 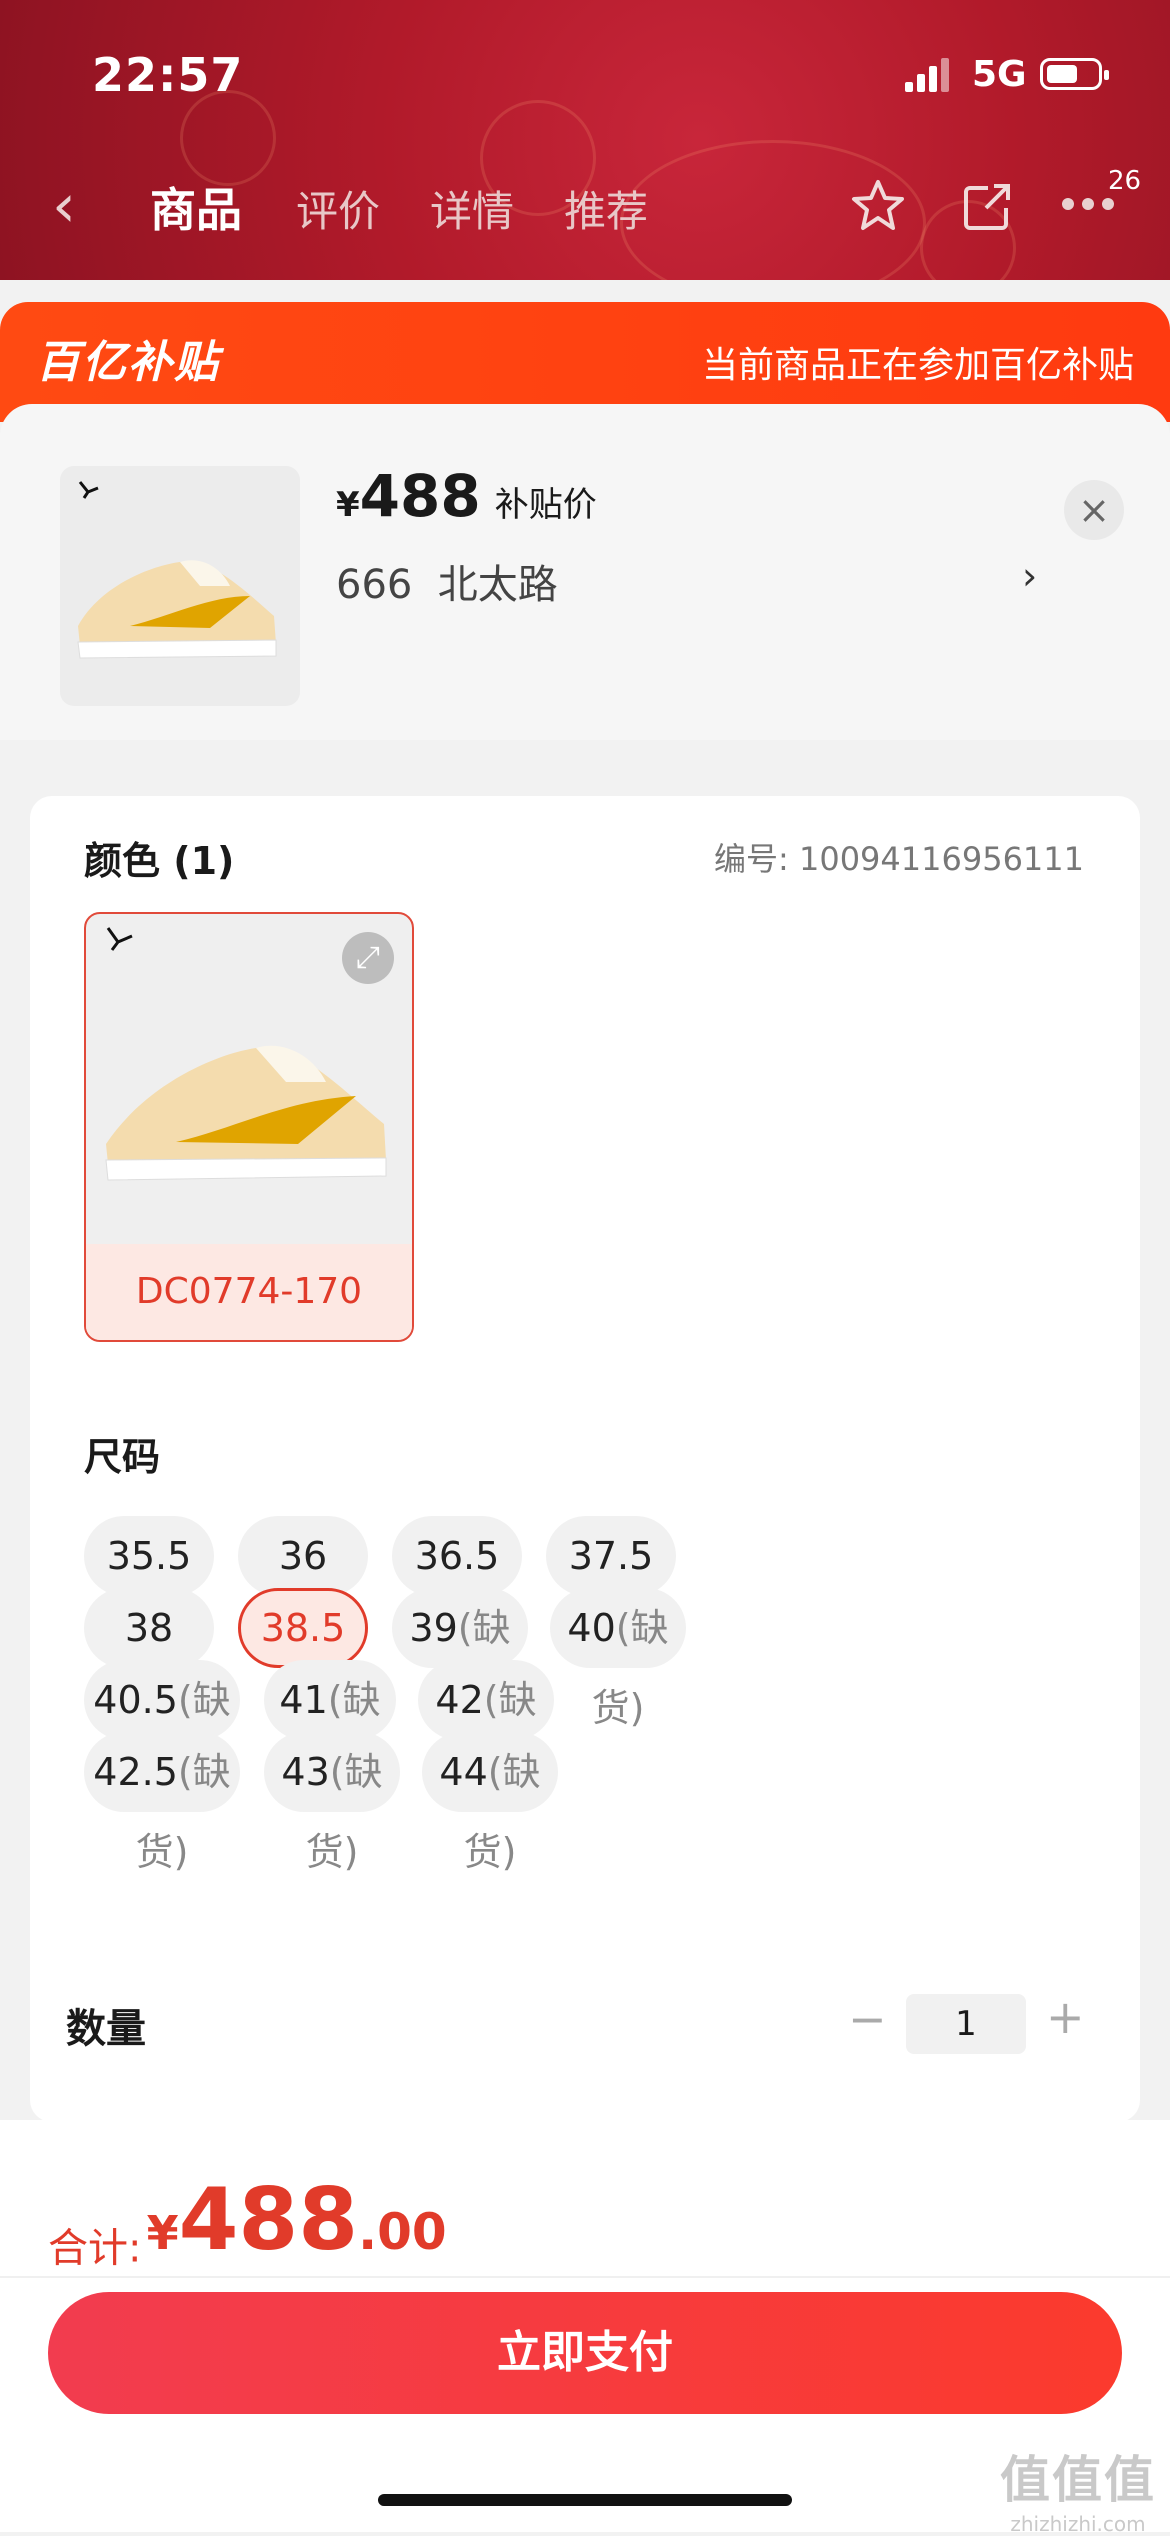 I want to click on size-value: 44, so click(x=463, y=1772).